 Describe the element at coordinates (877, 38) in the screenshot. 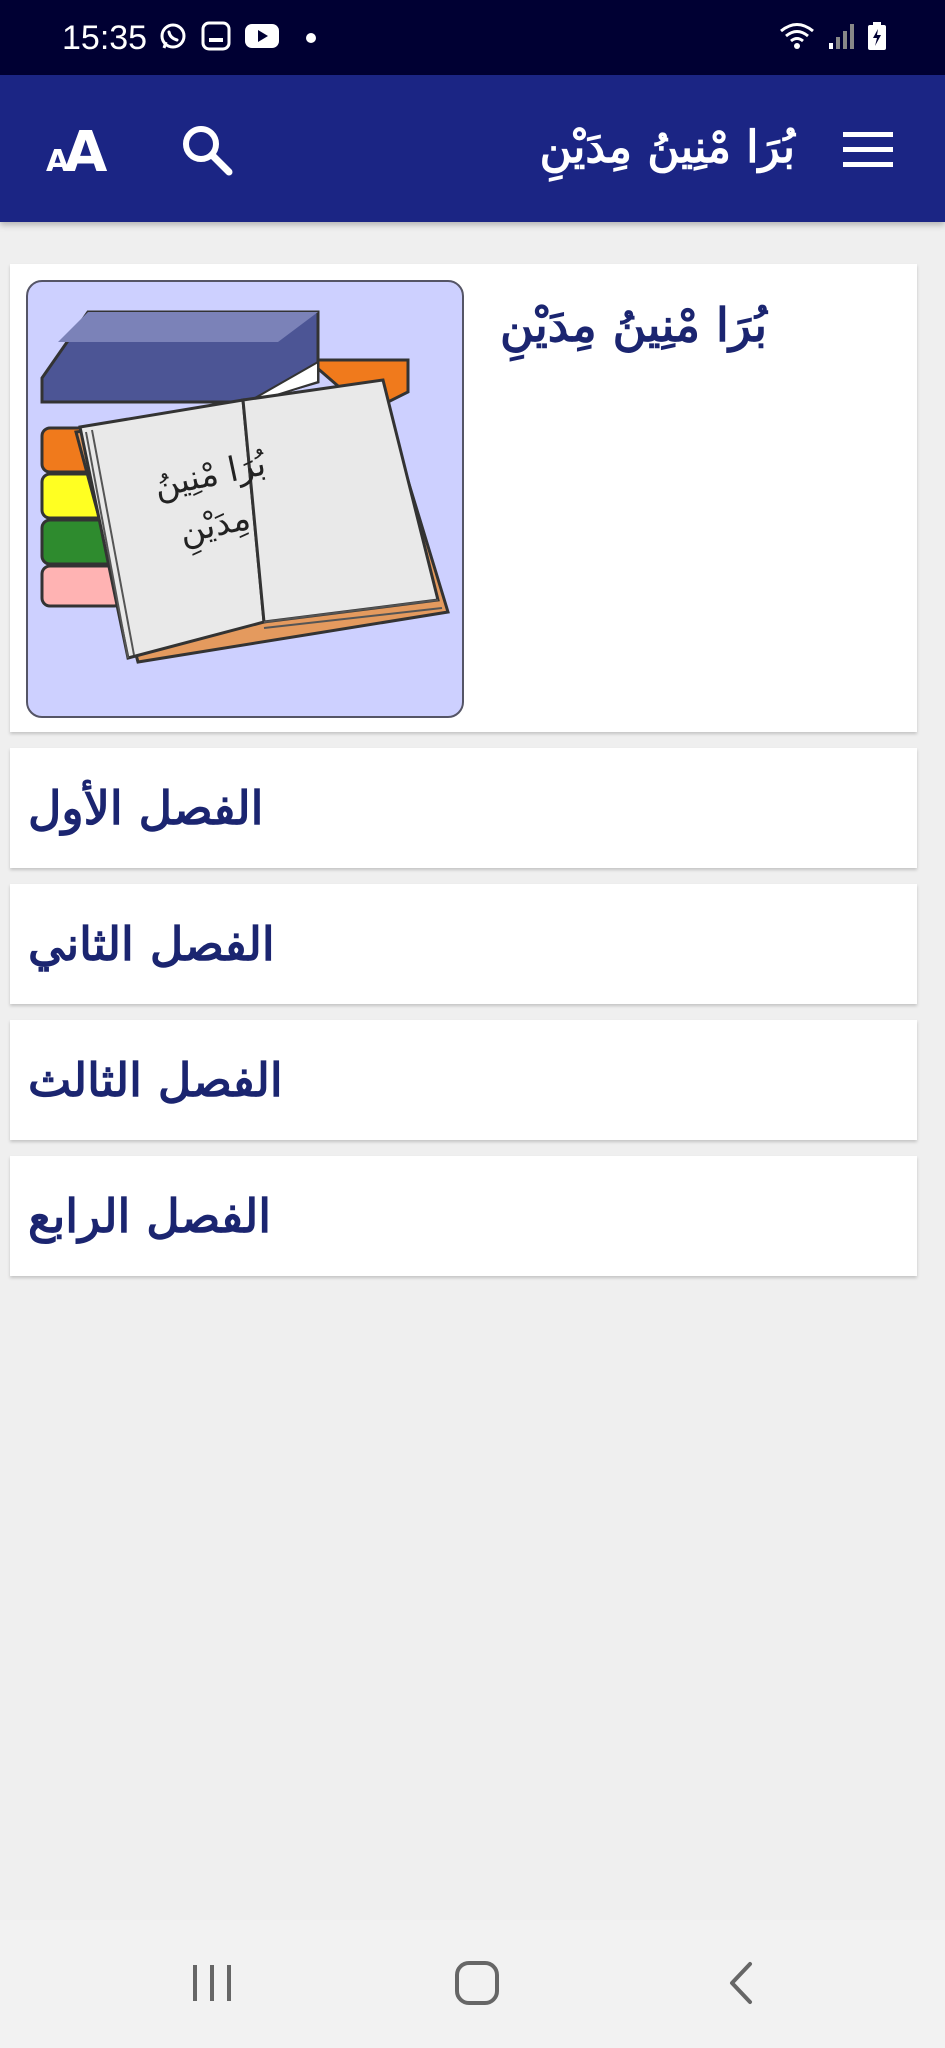

I see `battery-charging-icon` at that location.